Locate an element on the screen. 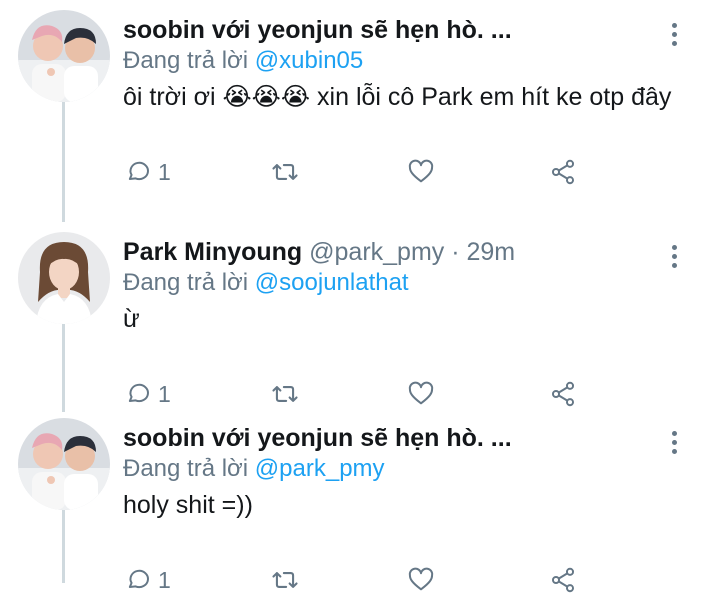  mention-link: @xubin05 is located at coordinates (309, 60).